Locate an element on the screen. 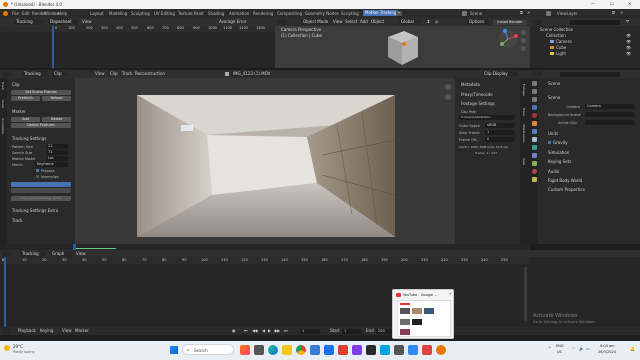 This screenshot has height=360, width=640. viewport-menu-view: View is located at coordinates (338, 22).